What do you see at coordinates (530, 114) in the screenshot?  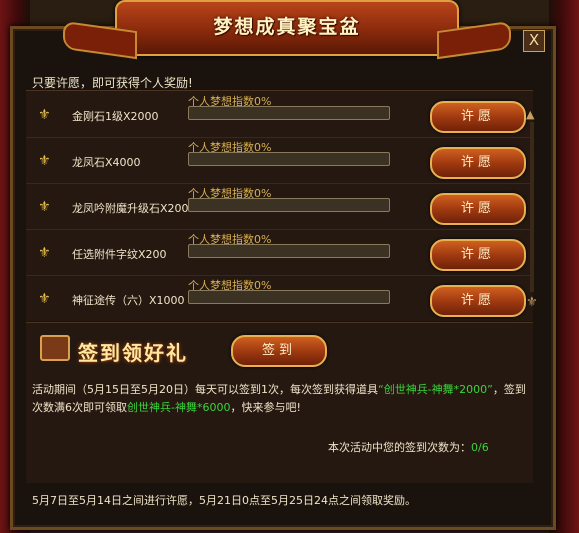 I see `scroll-up-icon: ▲` at bounding box center [530, 114].